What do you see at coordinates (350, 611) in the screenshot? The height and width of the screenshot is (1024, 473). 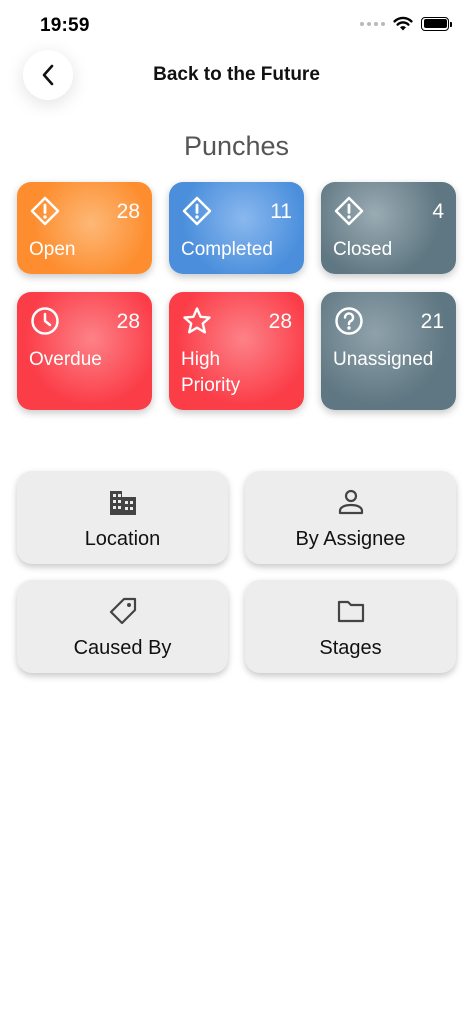 I see `folder-icon` at bounding box center [350, 611].